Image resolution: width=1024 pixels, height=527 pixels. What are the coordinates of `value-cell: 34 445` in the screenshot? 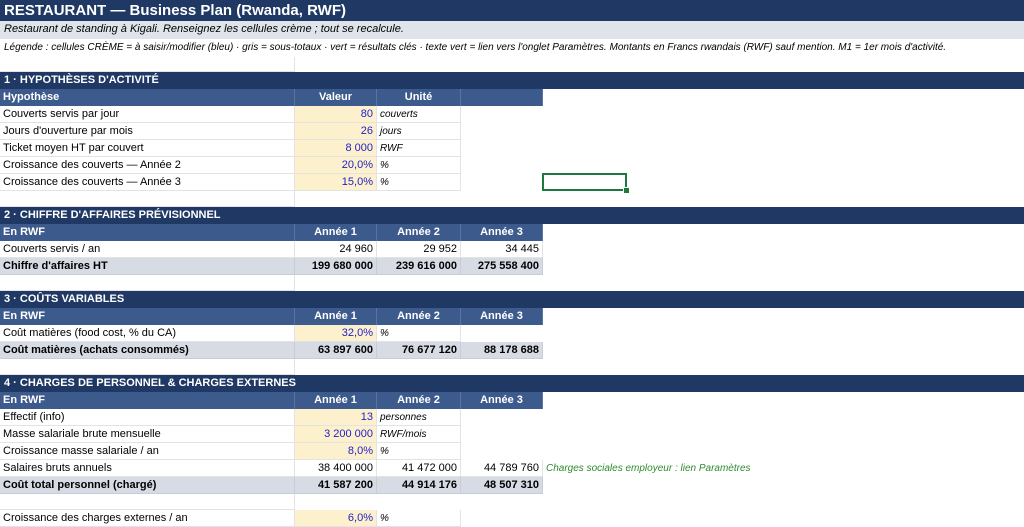 It's located at (502, 249).